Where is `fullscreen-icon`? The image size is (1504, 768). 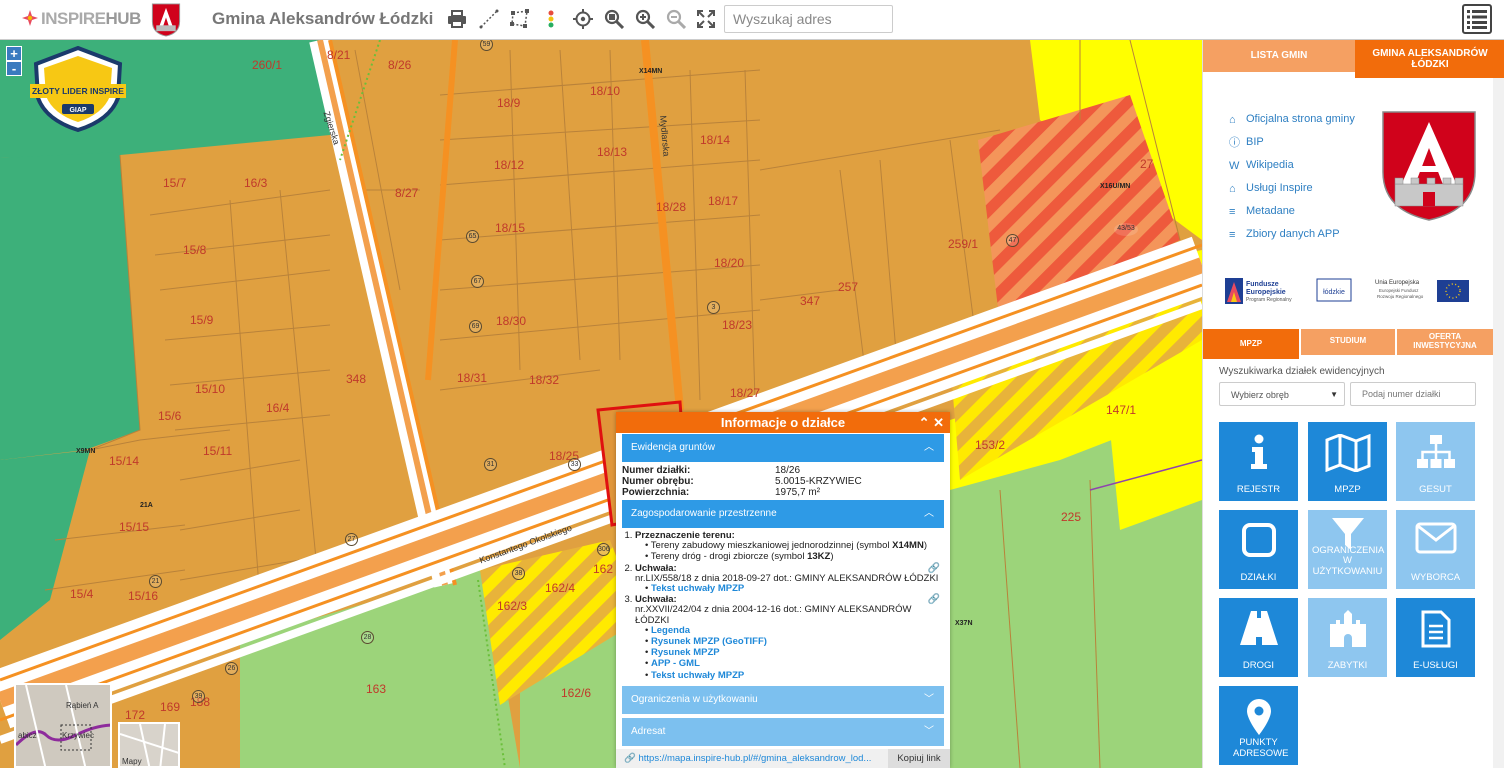 fullscreen-icon is located at coordinates (706, 19).